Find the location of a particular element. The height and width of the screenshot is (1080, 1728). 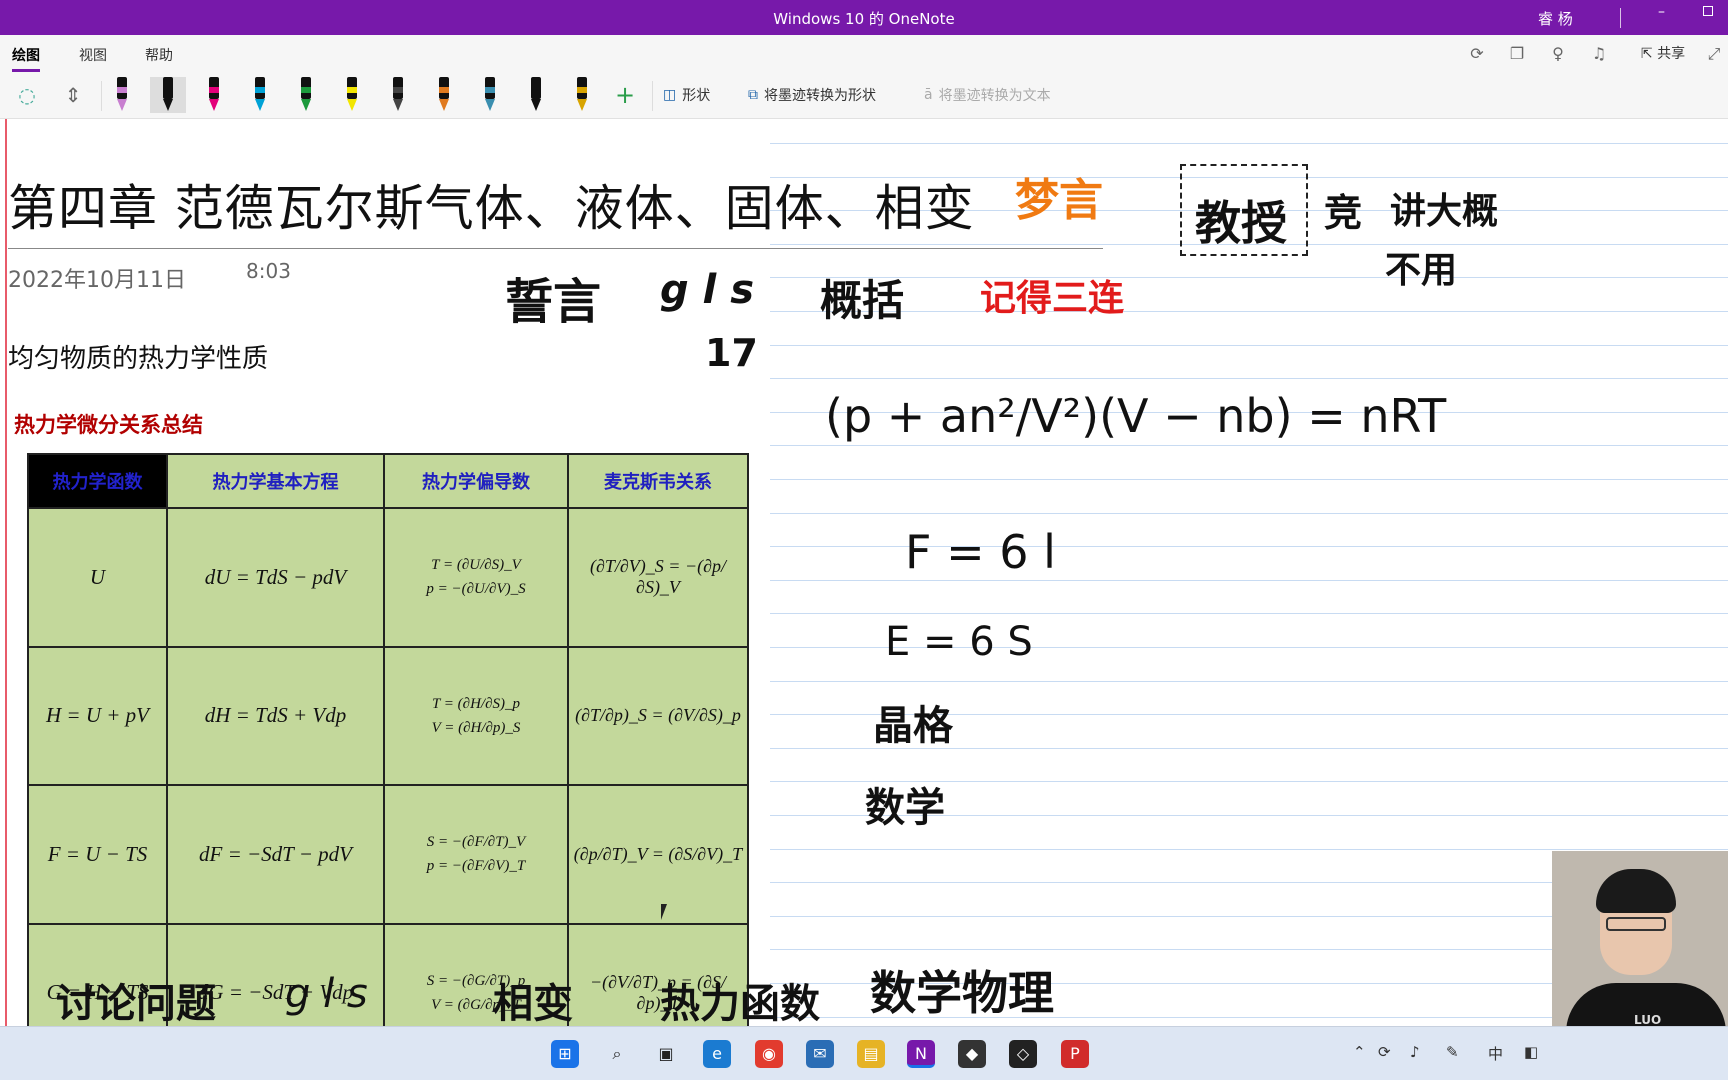

task-view-icon: ▣ is located at coordinates (666, 1054).